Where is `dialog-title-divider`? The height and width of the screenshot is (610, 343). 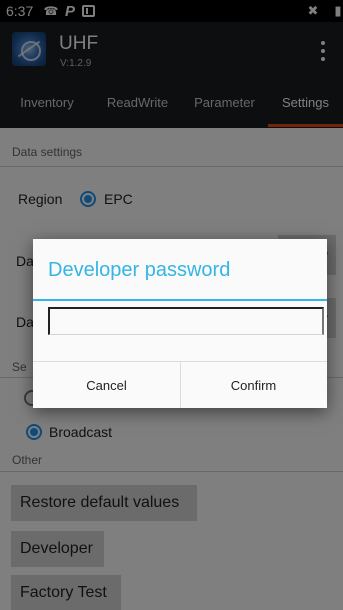
dialog-title-divider is located at coordinates (180, 300).